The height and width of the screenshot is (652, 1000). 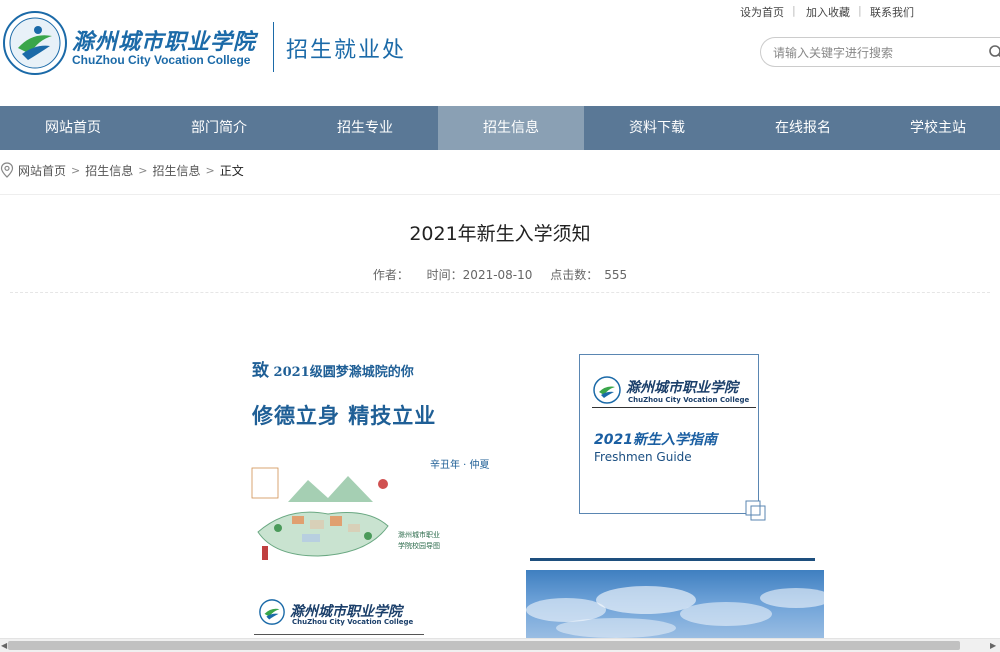 What do you see at coordinates (511, 128) in the screenshot?
I see `nav-item-admission-info: 招生信息` at bounding box center [511, 128].